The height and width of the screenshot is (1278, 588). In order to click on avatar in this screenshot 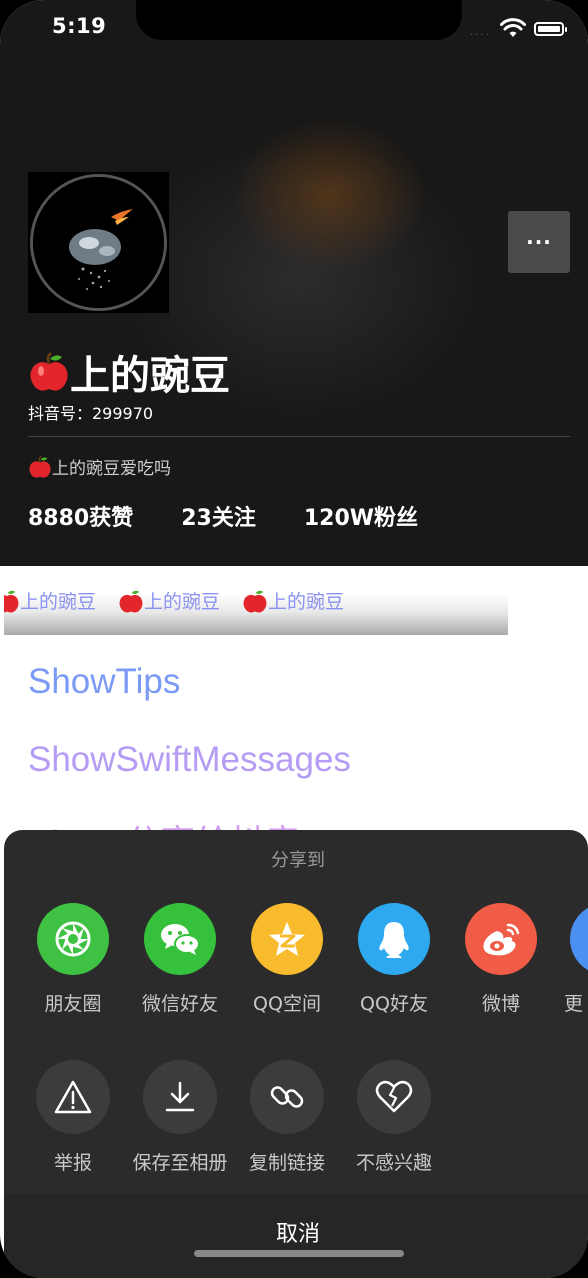, I will do `click(98, 242)`.